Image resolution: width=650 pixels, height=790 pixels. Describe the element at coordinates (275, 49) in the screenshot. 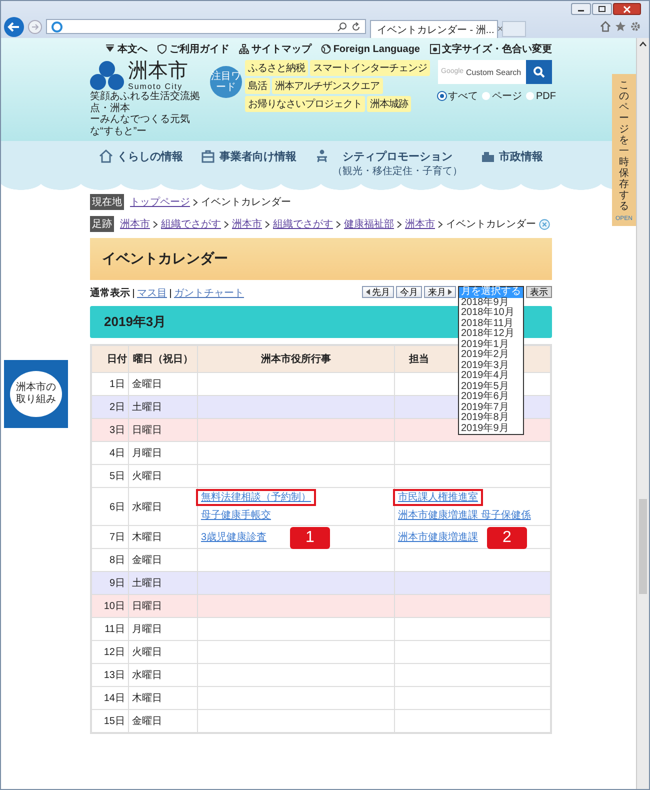

I see `header-link: サイトマップ` at that location.